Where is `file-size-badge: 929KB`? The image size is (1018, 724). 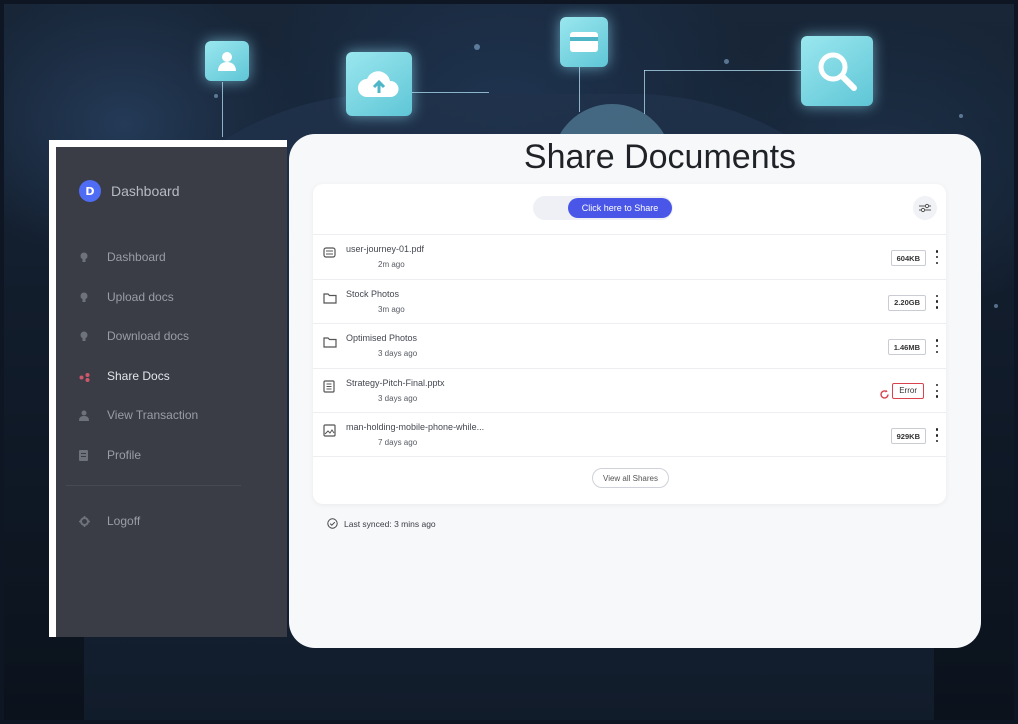
file-size-badge: 929KB is located at coordinates (908, 436).